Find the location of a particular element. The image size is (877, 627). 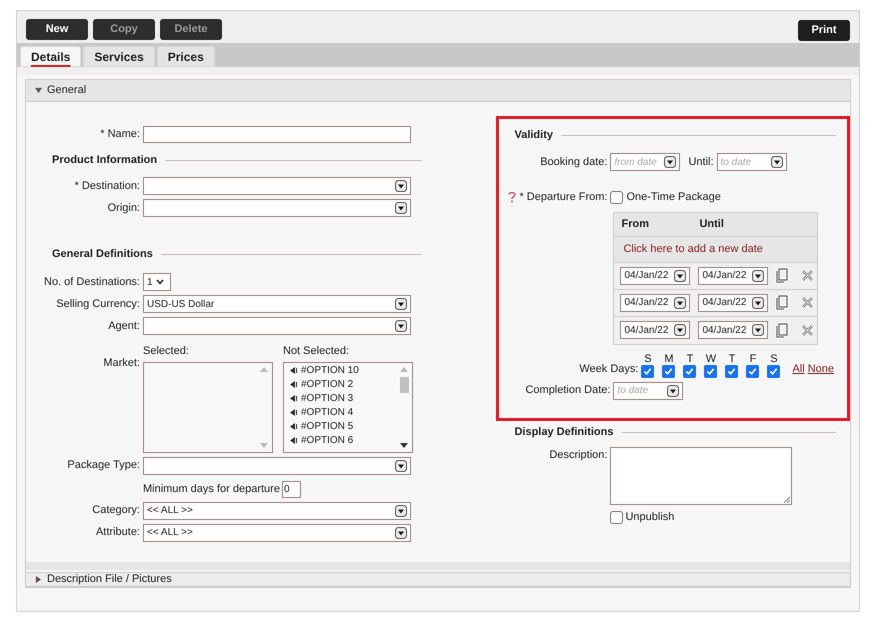

field-label: Week Days: is located at coordinates (609, 369).